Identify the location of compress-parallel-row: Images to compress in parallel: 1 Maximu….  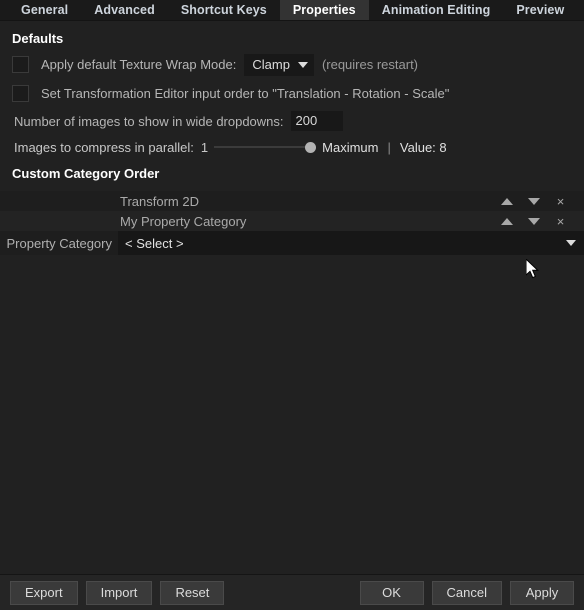
(292, 147).